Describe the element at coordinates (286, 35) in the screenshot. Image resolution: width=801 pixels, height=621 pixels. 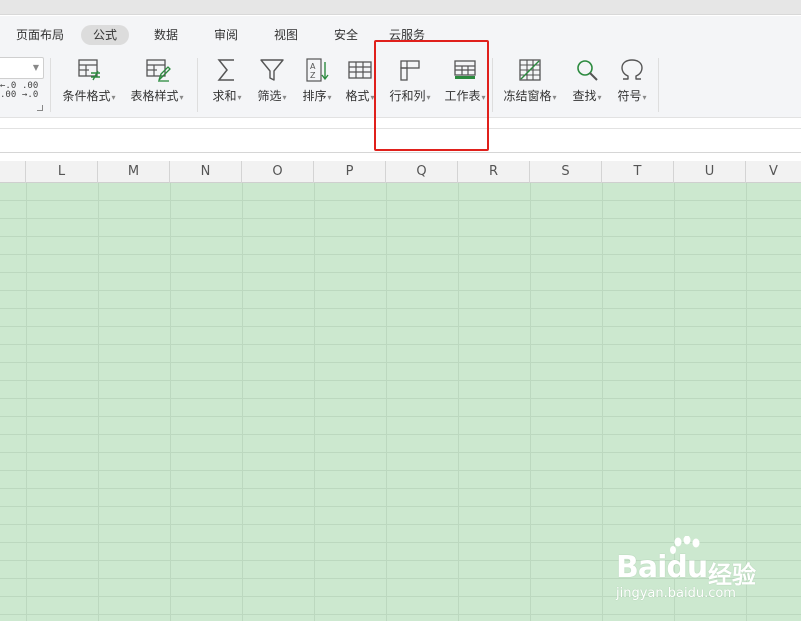
I see `tab-view: 视图` at that location.